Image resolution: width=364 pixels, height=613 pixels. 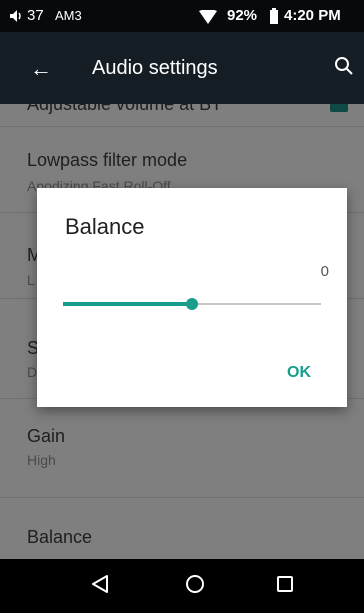 I want to click on ok-button: OK, so click(x=299, y=373).